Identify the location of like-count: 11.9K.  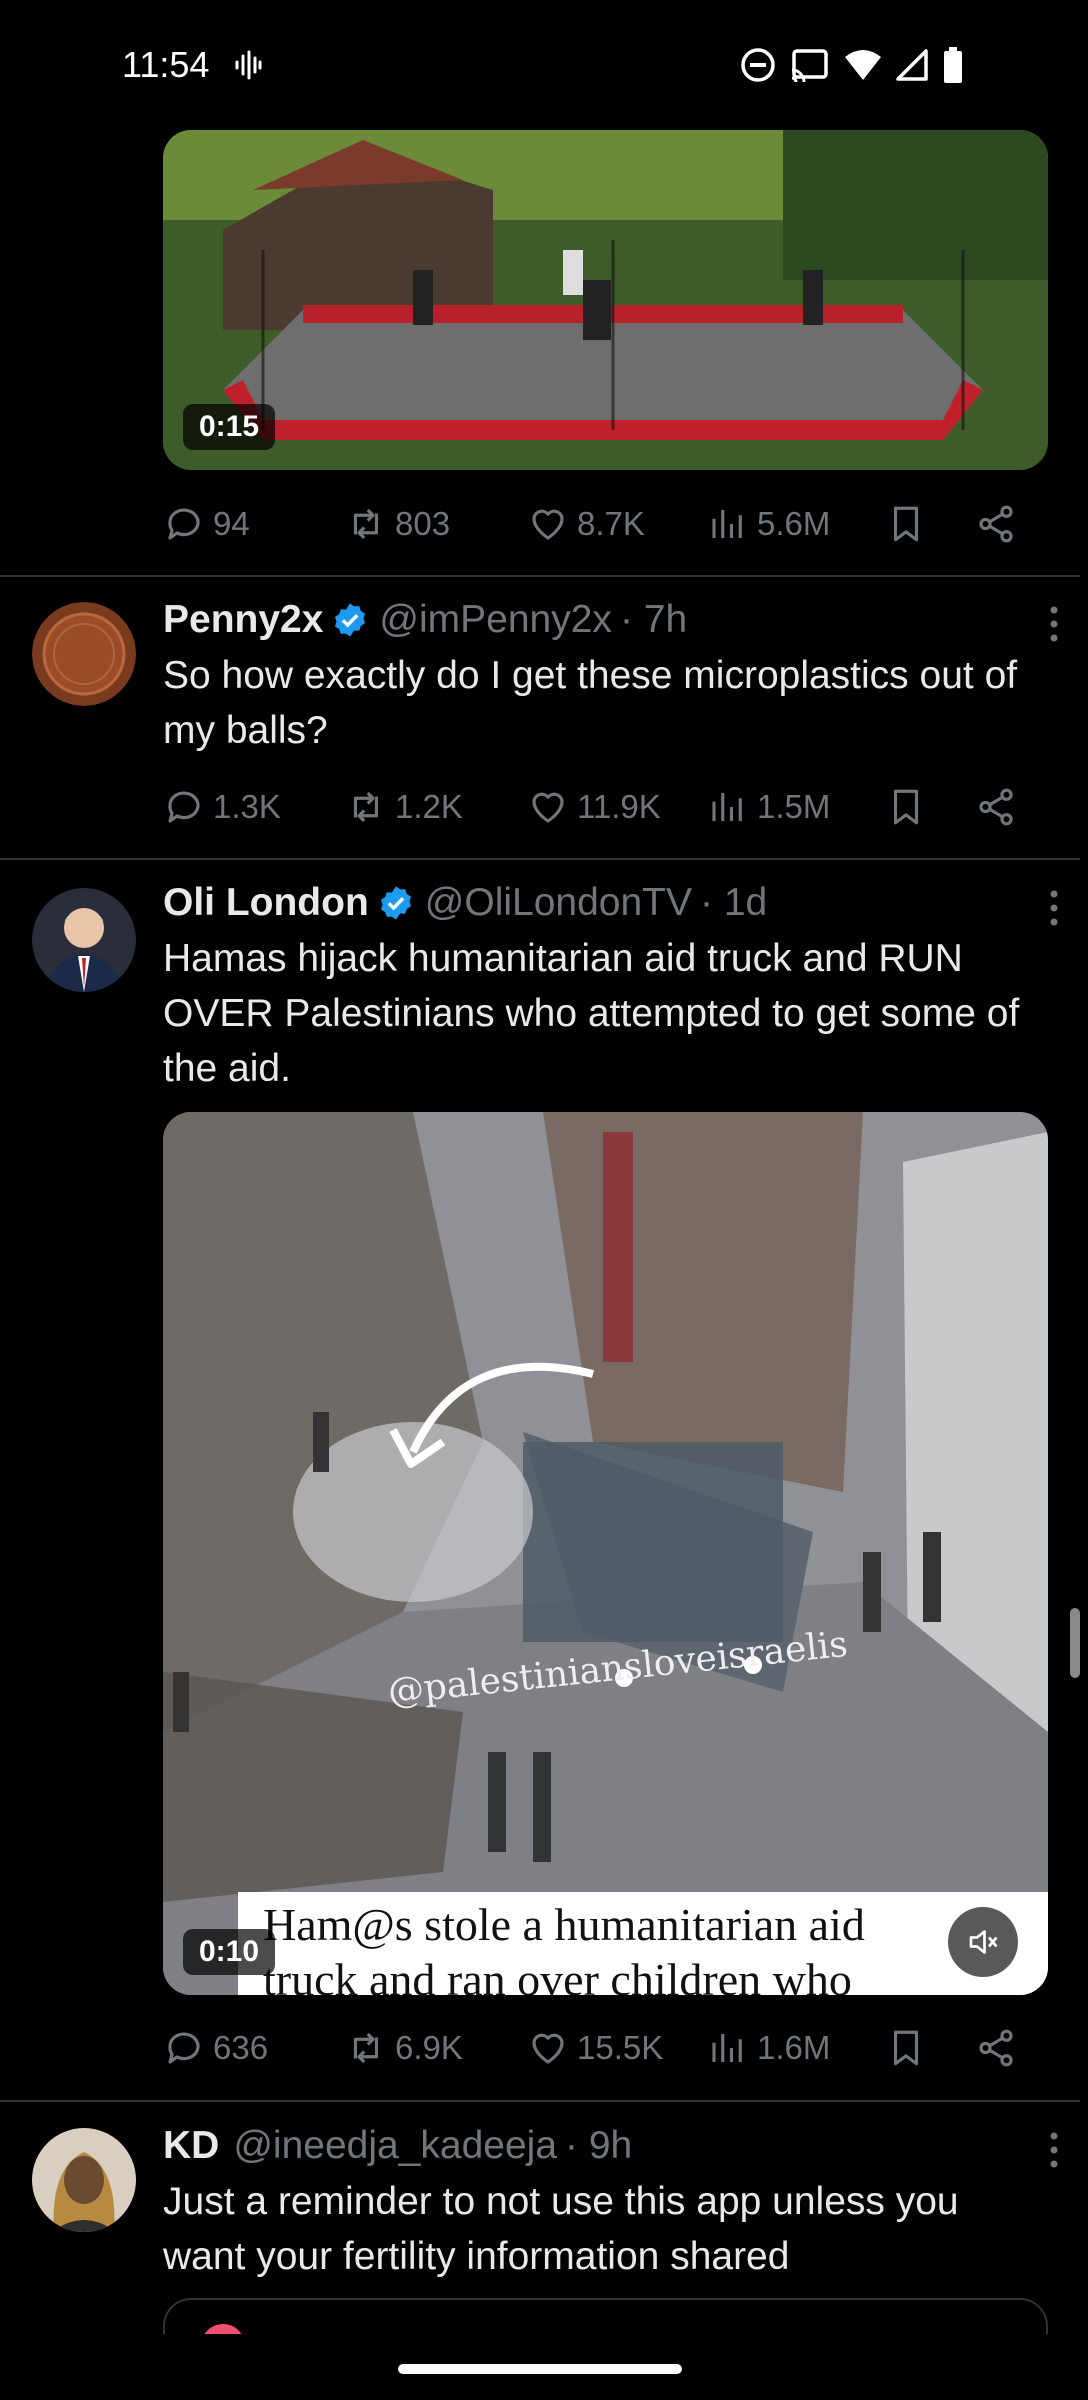
(619, 806).